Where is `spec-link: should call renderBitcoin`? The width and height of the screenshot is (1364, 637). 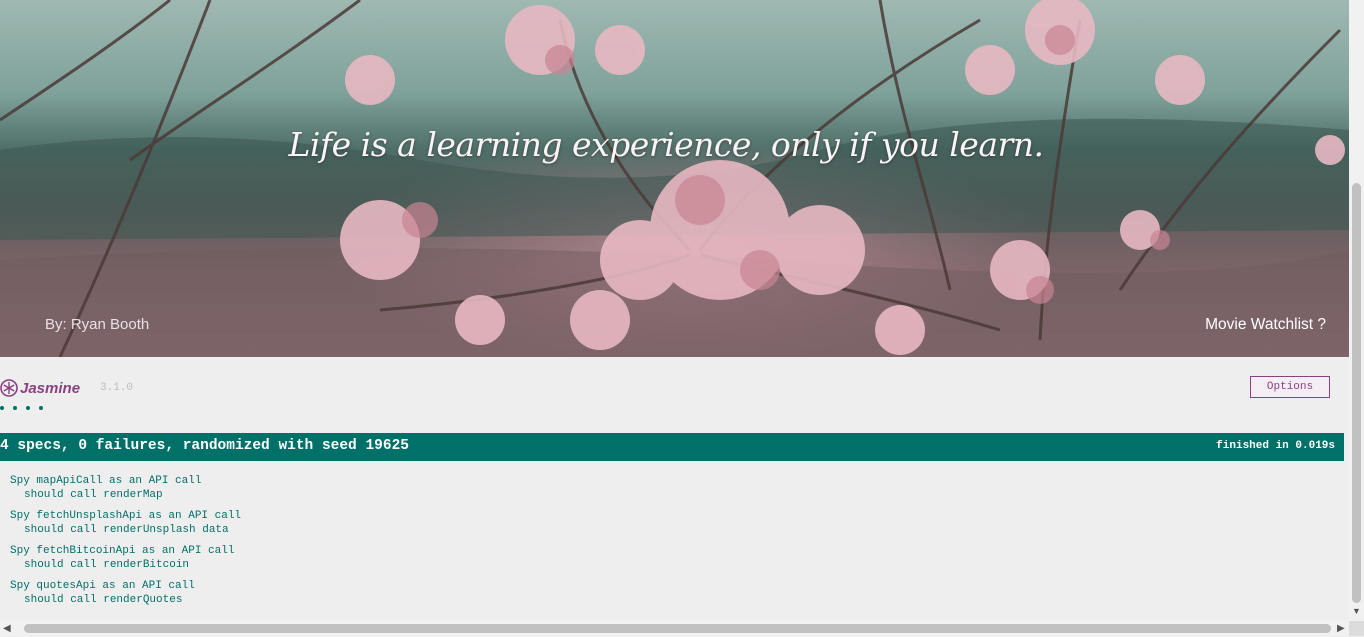 spec-link: should call renderBitcoin is located at coordinates (125, 565).